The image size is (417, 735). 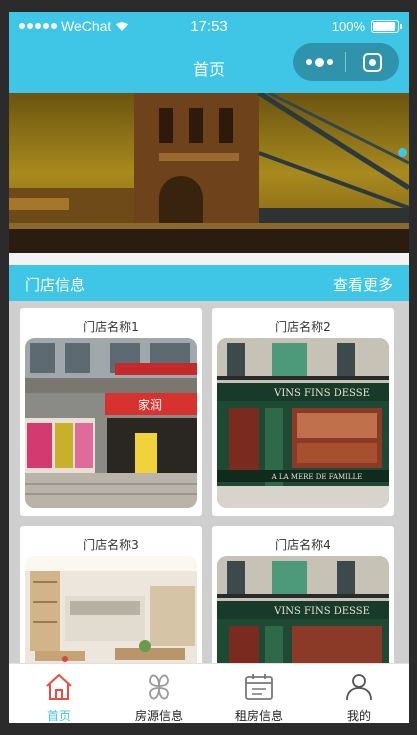 What do you see at coordinates (303, 327) in the screenshot?
I see `store-name: 门店名称2` at bounding box center [303, 327].